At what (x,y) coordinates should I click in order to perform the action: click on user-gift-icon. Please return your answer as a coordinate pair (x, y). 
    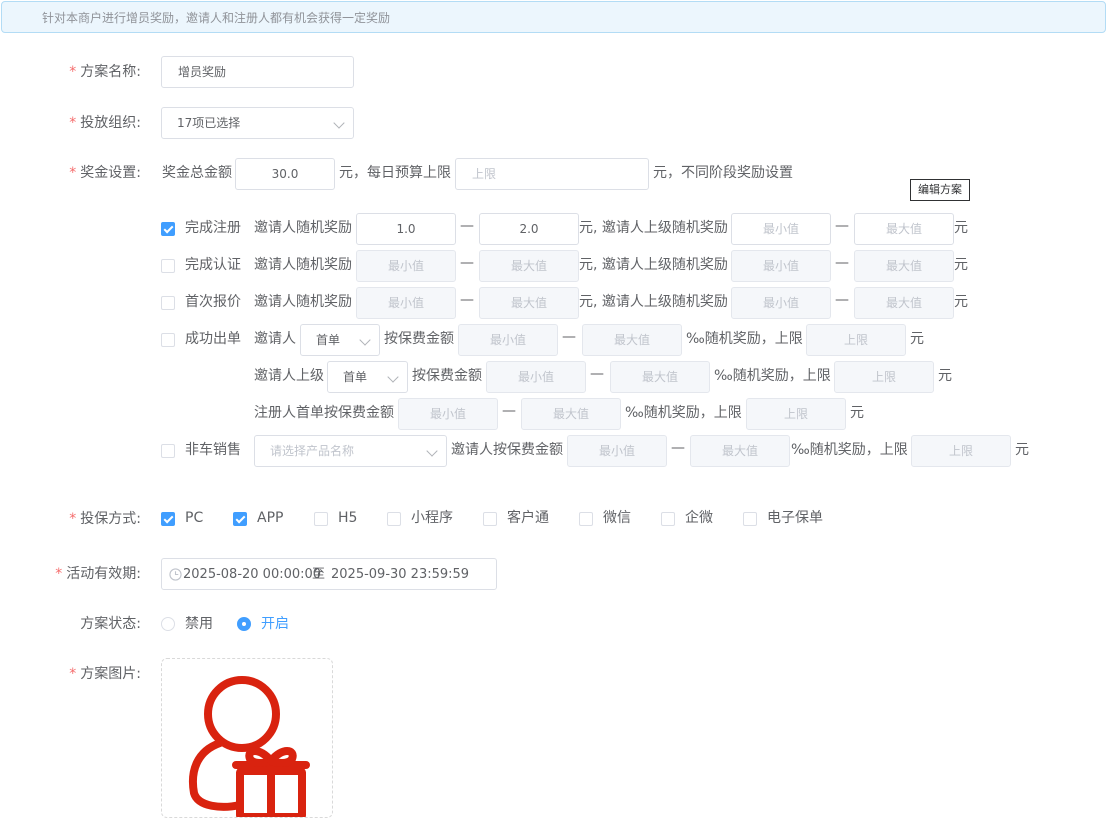
    Looking at the image, I should click on (249, 746).